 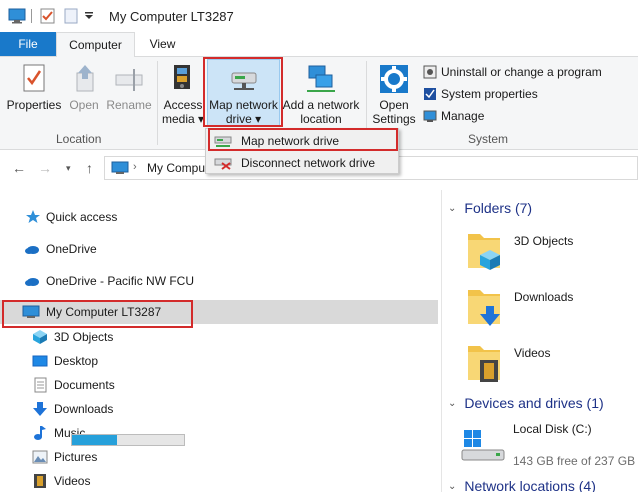 What do you see at coordinates (223, 164) in the screenshot?
I see `disconnect-drive-icon` at bounding box center [223, 164].